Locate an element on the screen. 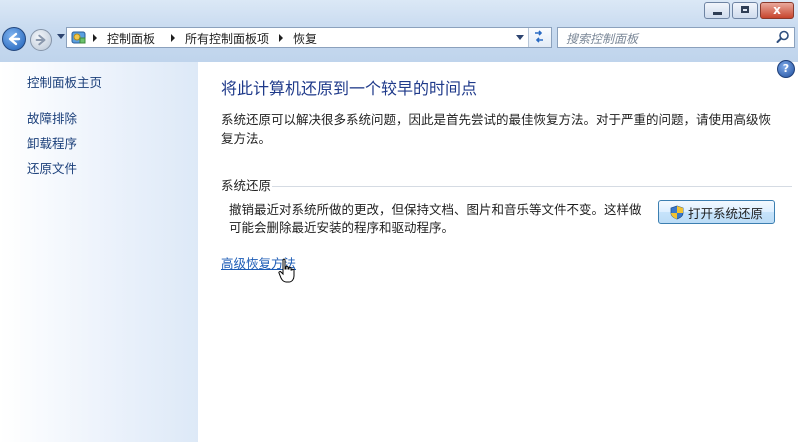  window-chrome: x 控制面板 所有控制面板项 恢复 搜索控制面板 is located at coordinates (399, 31).